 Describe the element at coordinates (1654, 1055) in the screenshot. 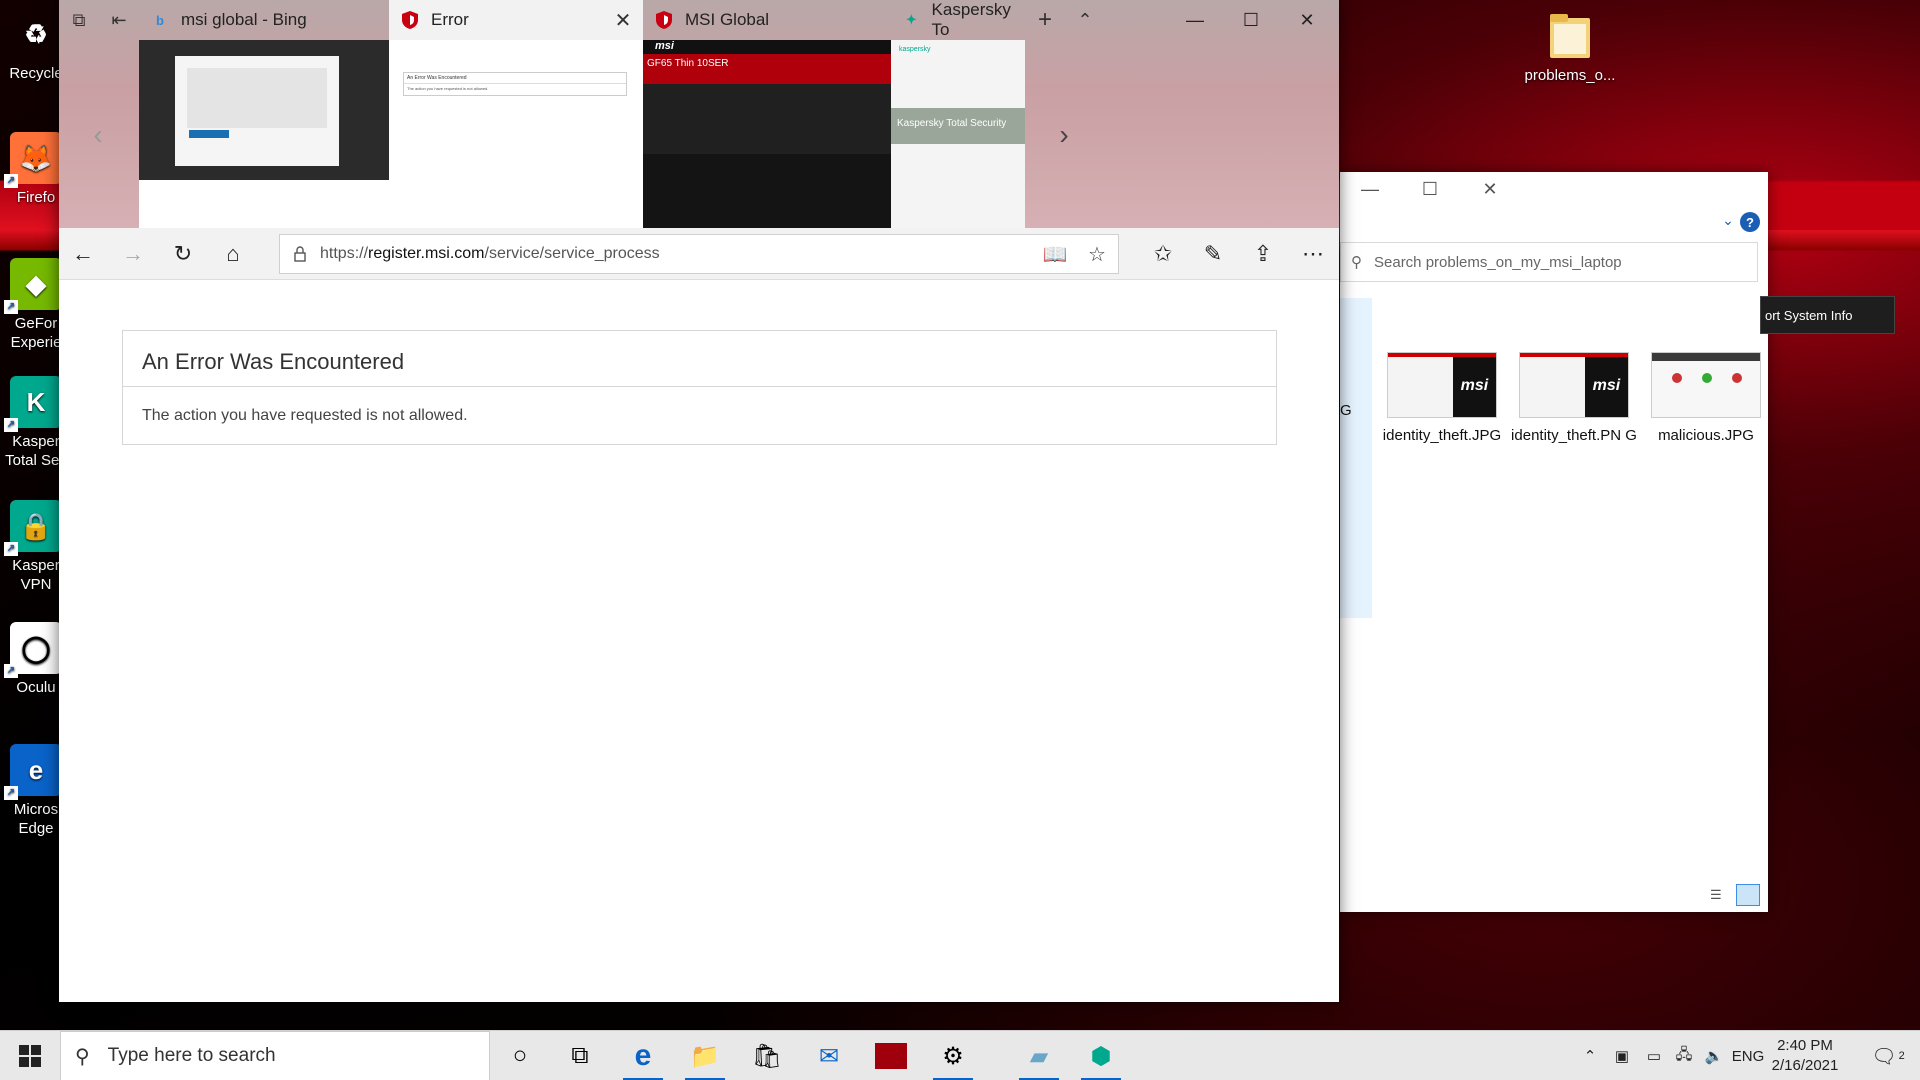

I see `battery-icon: ▭` at that location.